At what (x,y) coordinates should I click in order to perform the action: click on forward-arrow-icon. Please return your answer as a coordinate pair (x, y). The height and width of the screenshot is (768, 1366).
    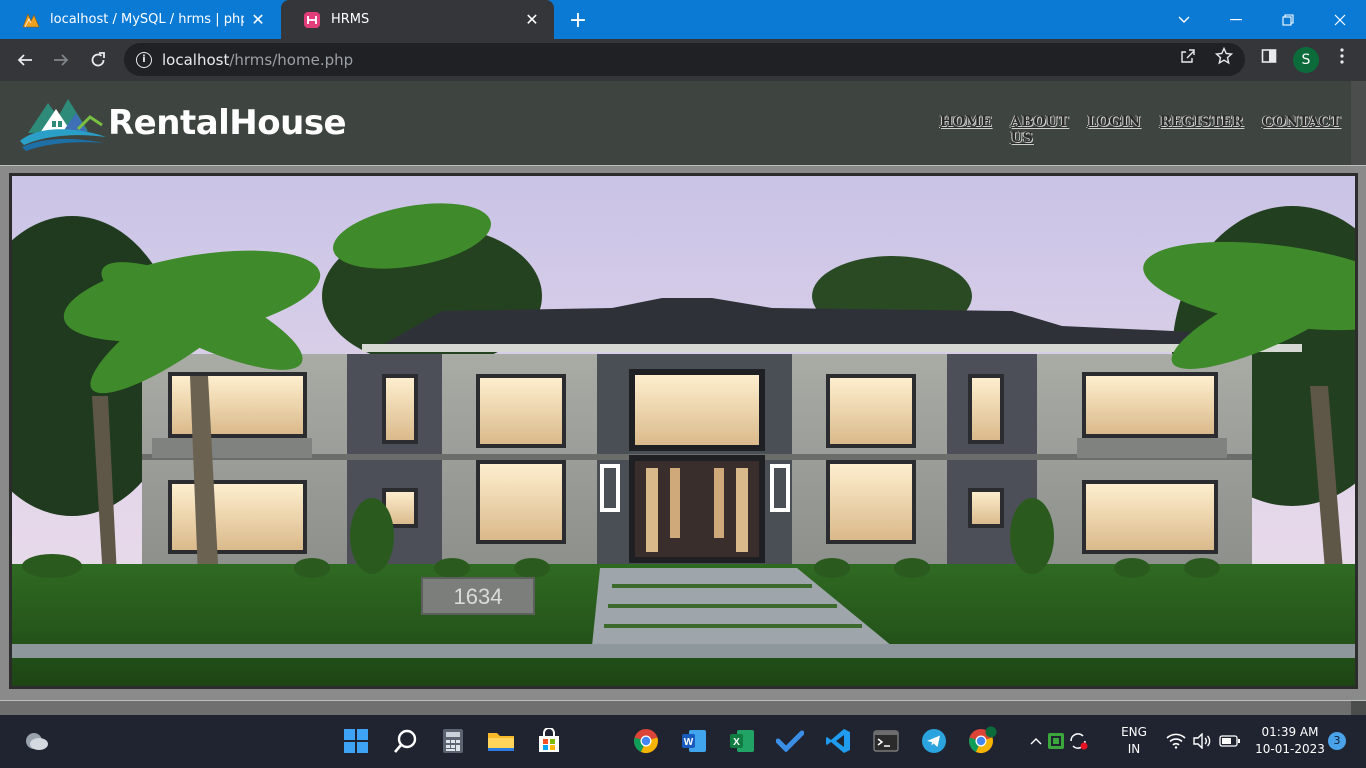
    Looking at the image, I should click on (61, 60).